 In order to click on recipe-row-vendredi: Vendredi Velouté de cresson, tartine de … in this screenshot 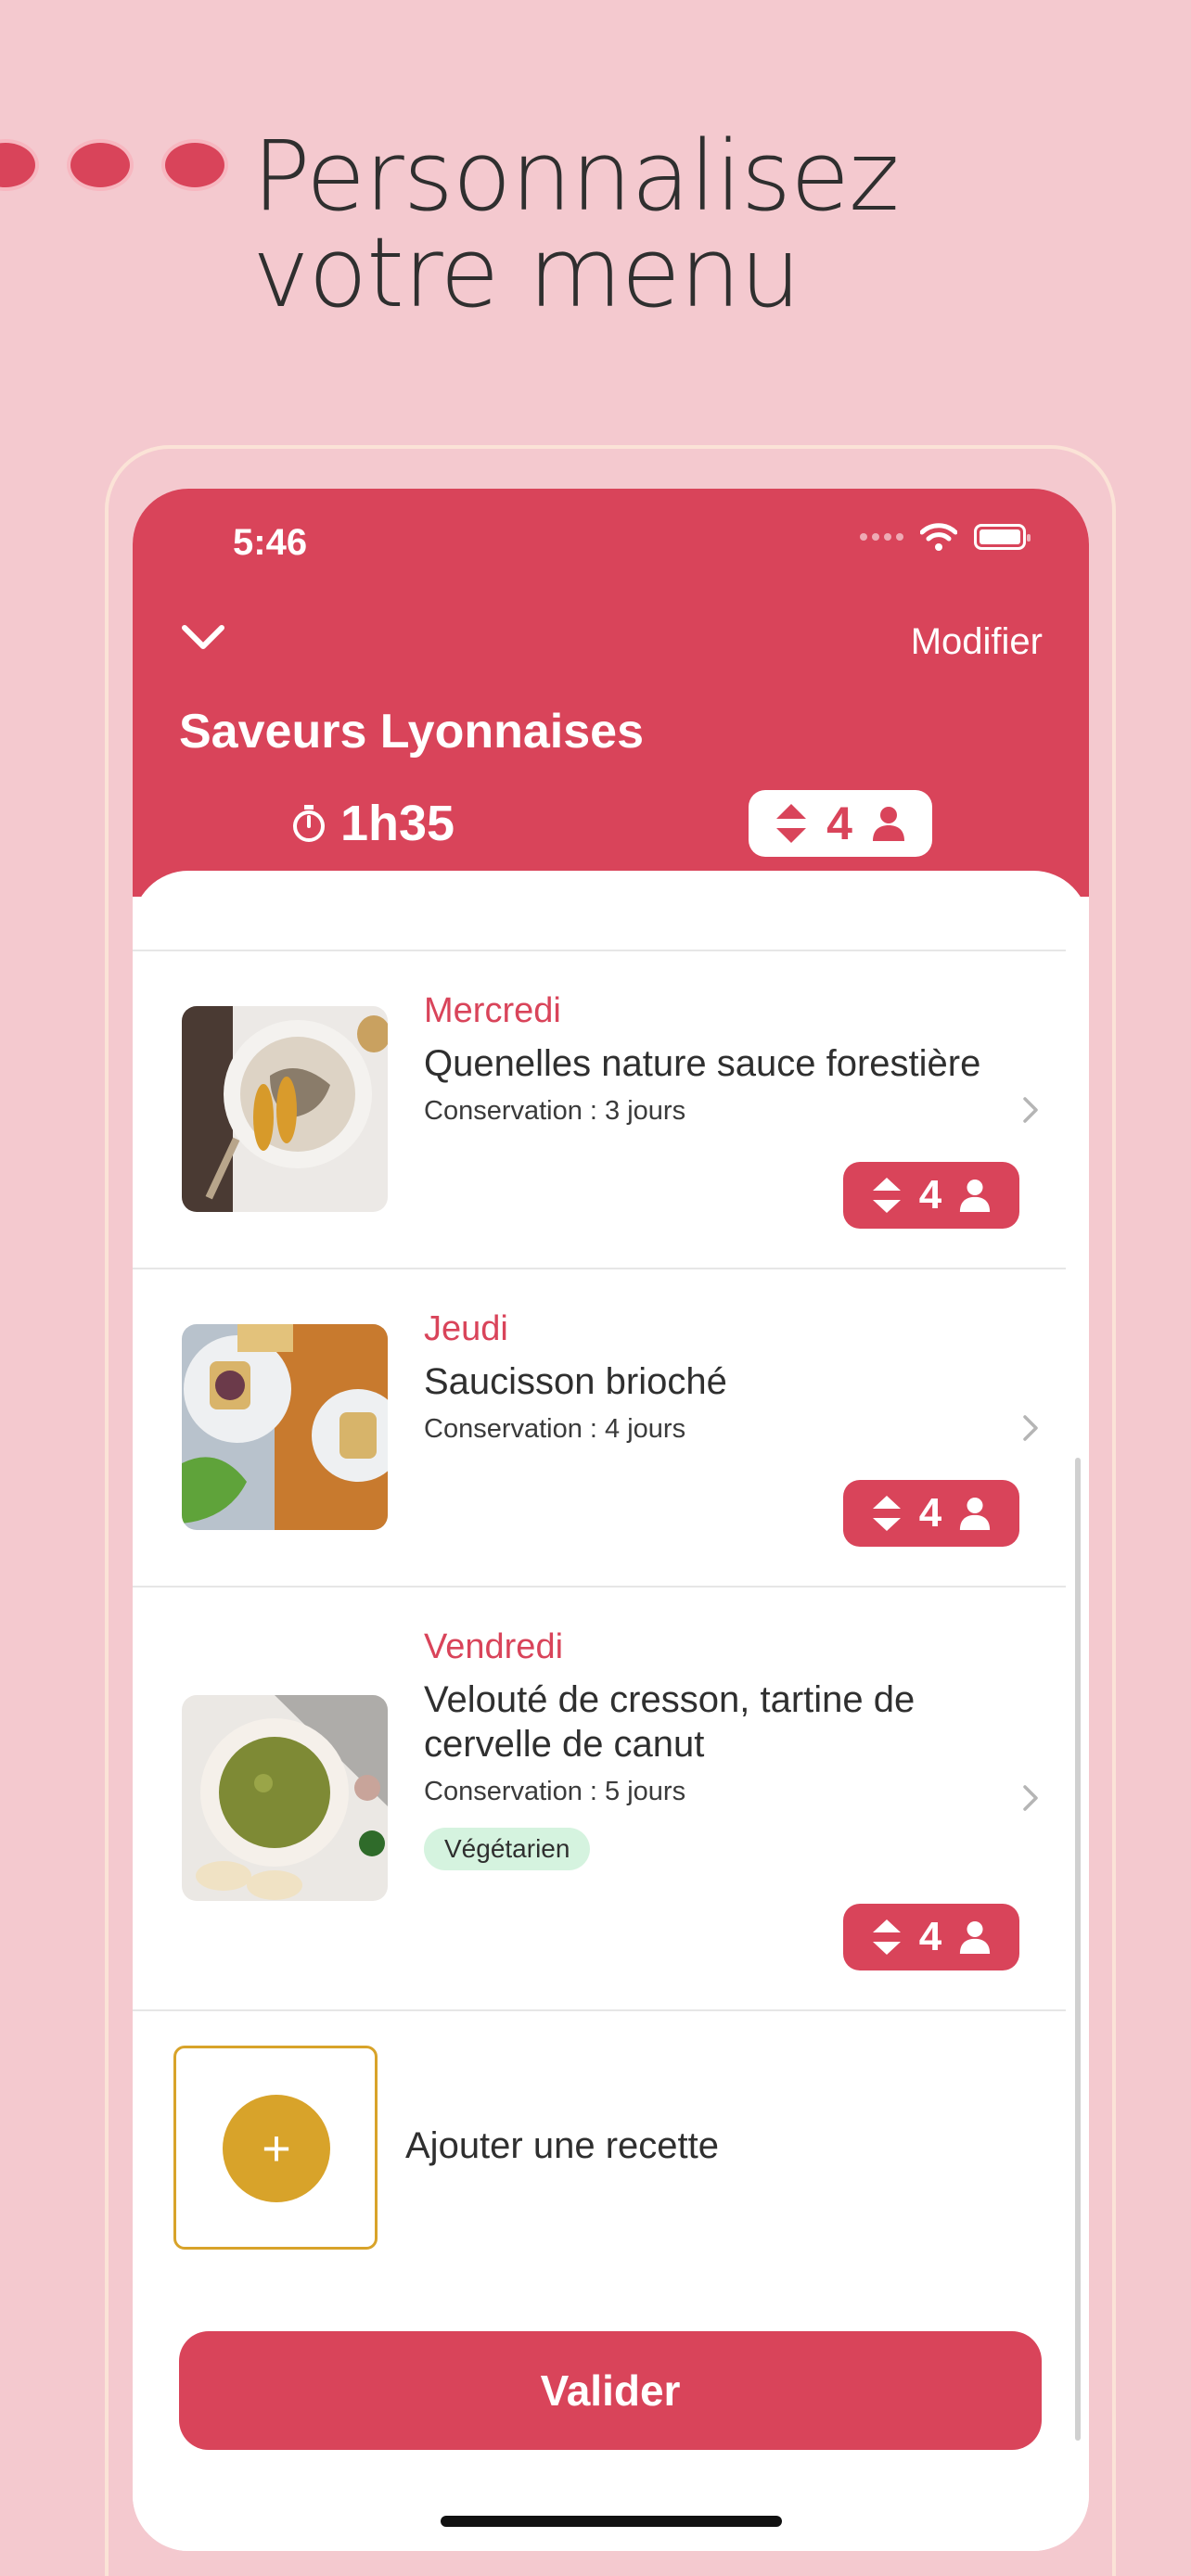, I will do `click(599, 1798)`.